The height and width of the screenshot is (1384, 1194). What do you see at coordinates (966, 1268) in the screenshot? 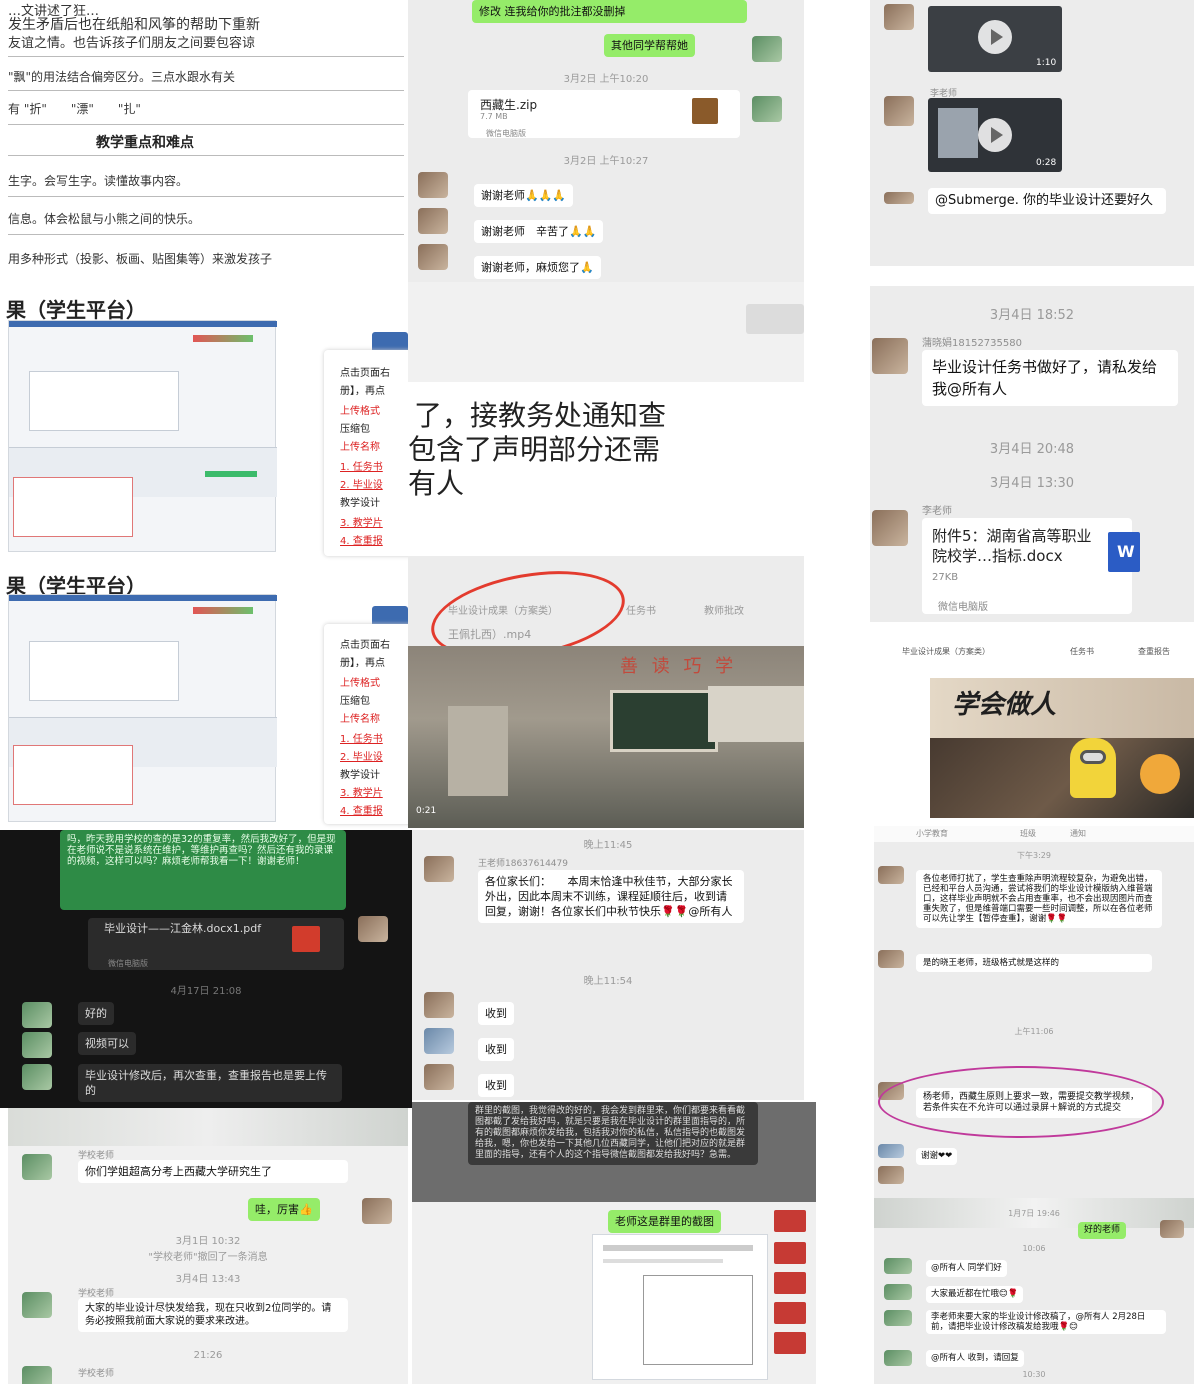
I see `message-bubble: @所有人 同学们好` at bounding box center [966, 1268].